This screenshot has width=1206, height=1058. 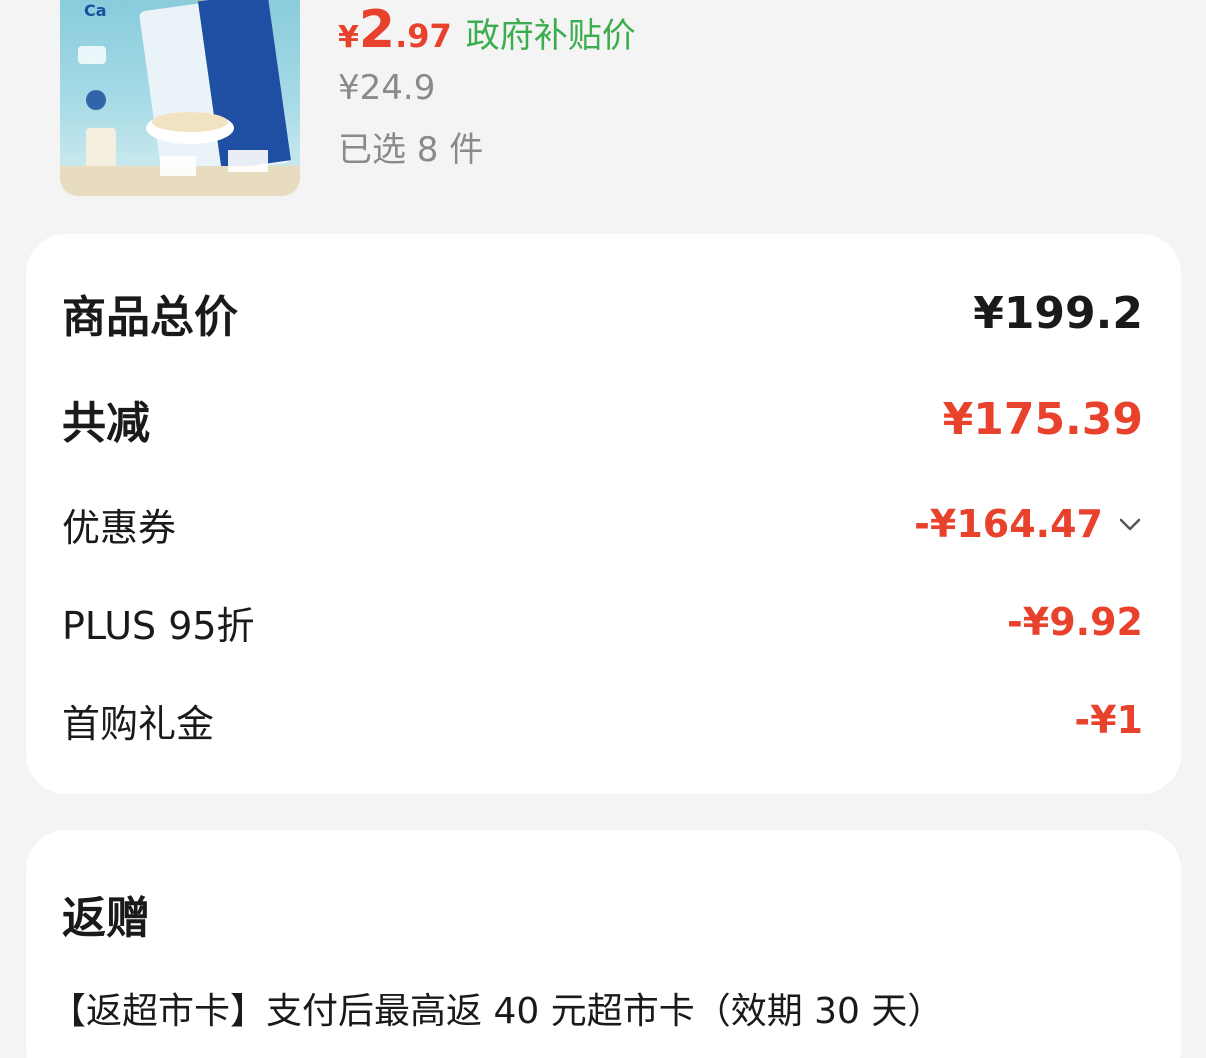 What do you see at coordinates (1042, 419) in the screenshot?
I see `reduction-value: ¥175.39` at bounding box center [1042, 419].